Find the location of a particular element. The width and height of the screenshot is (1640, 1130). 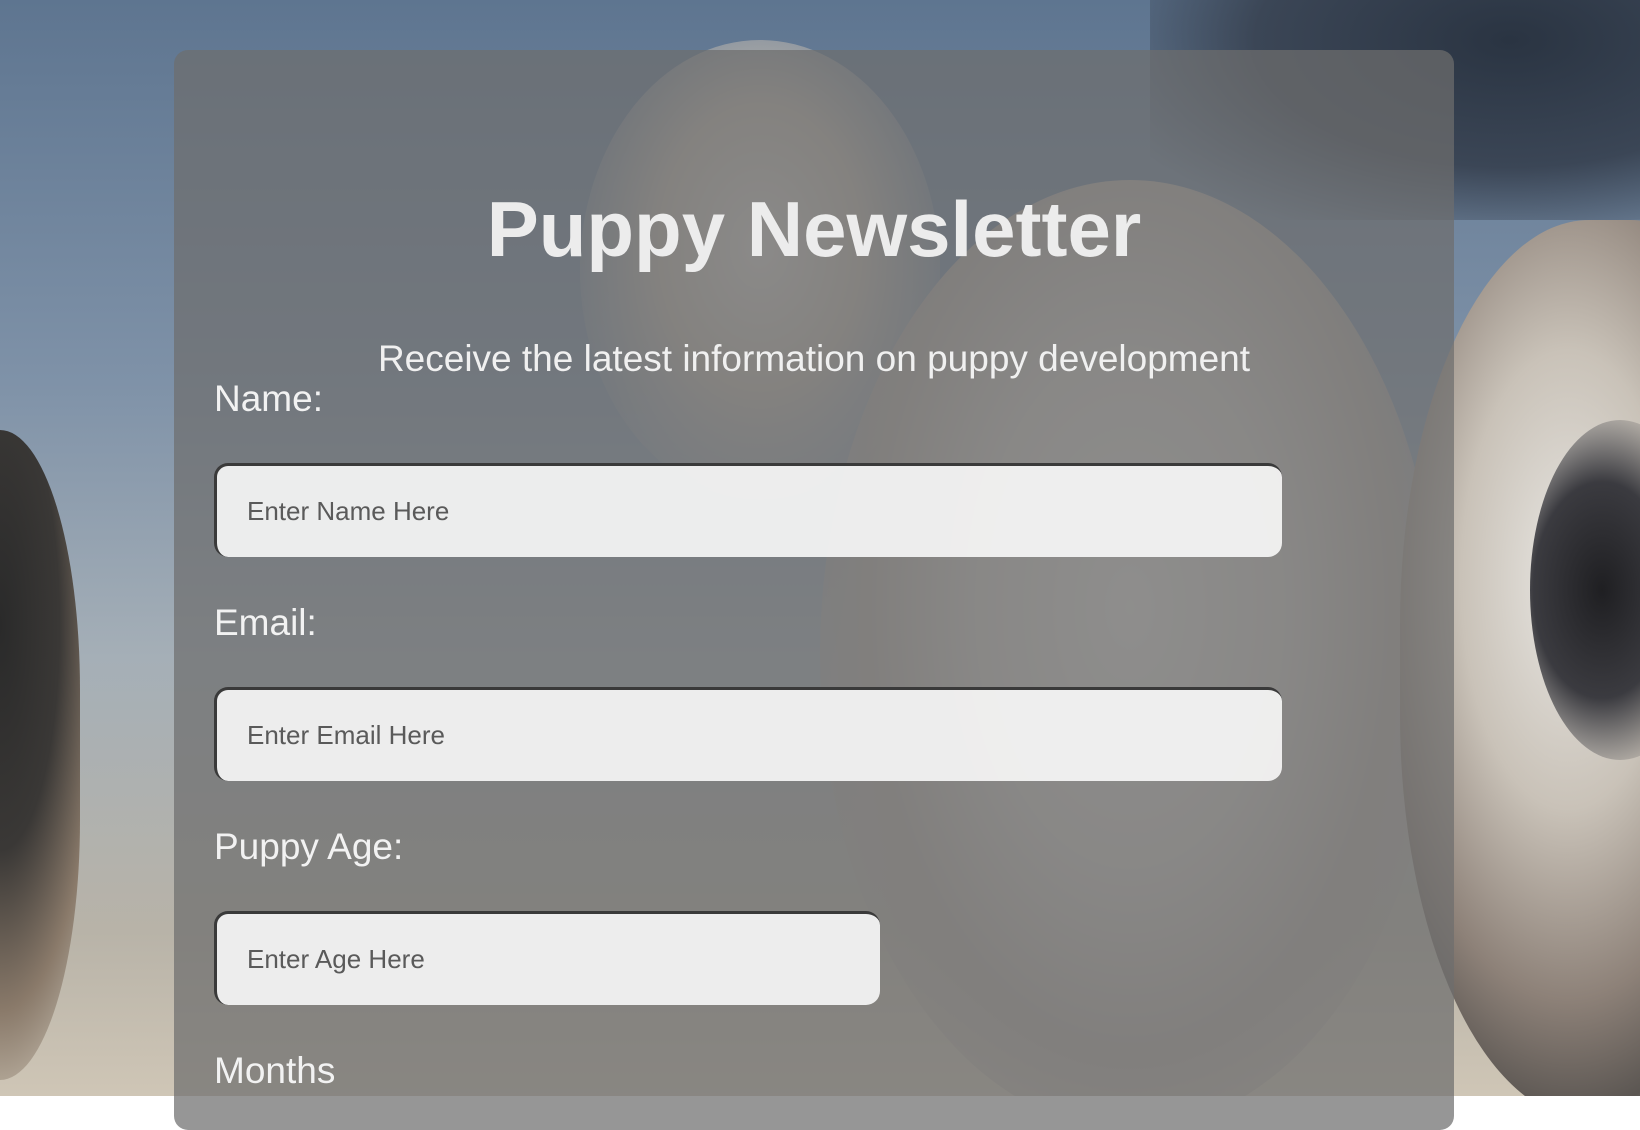

email-label: Email: is located at coordinates (265, 622).